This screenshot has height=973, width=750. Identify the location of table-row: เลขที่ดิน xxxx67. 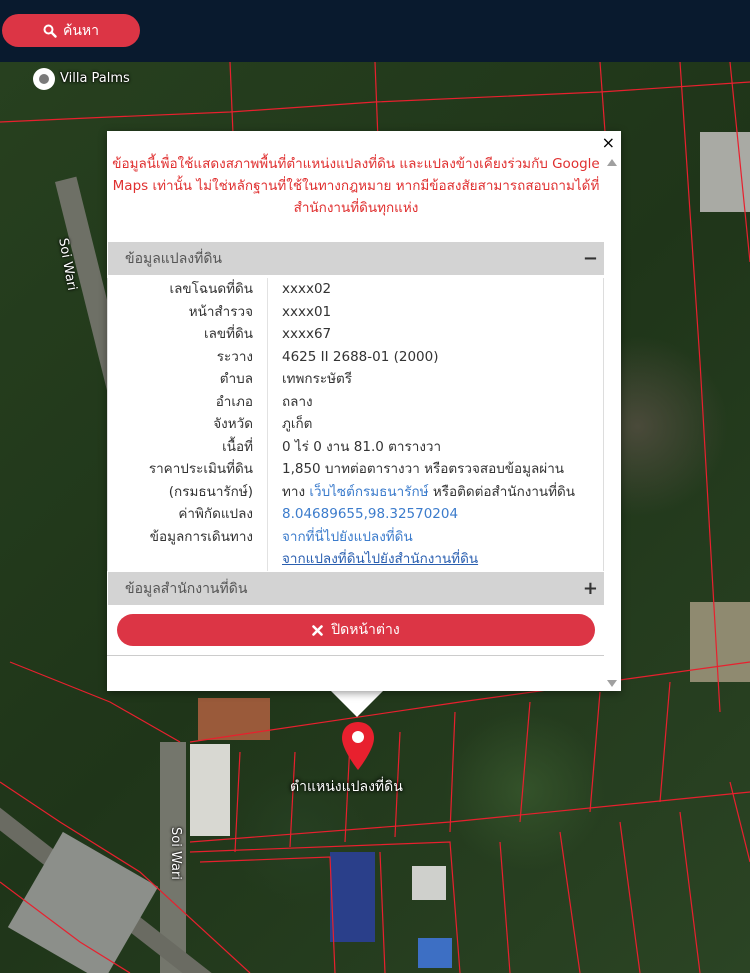
(355, 334).